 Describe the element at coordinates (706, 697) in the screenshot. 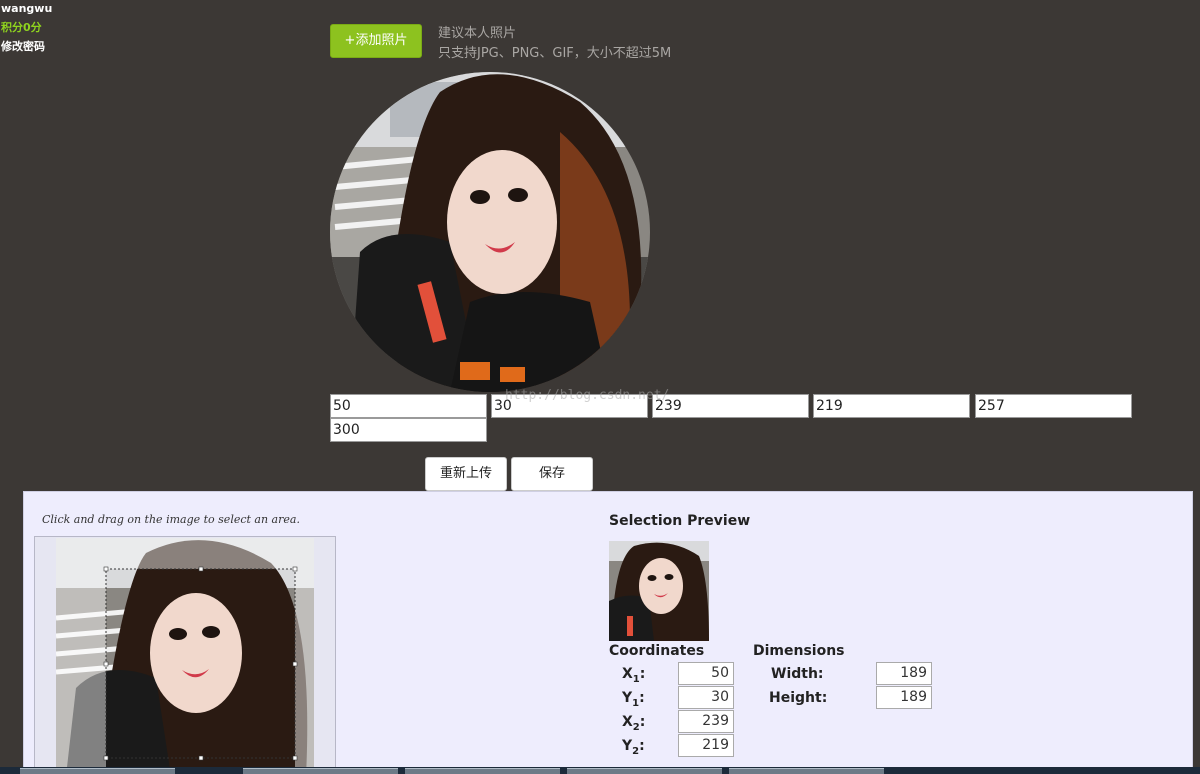

I see `y1-input: 30` at that location.